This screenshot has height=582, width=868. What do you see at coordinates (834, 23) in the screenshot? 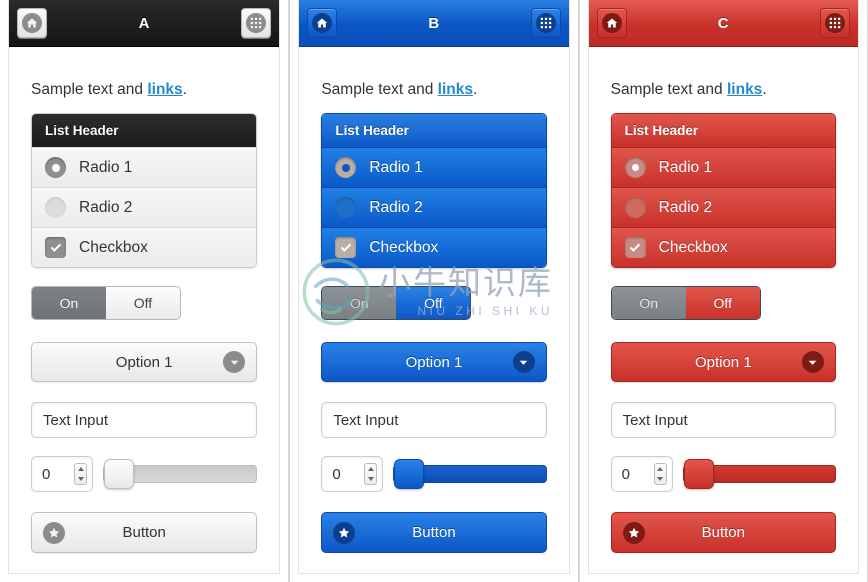
I see `grid-menu-button-c` at bounding box center [834, 23].